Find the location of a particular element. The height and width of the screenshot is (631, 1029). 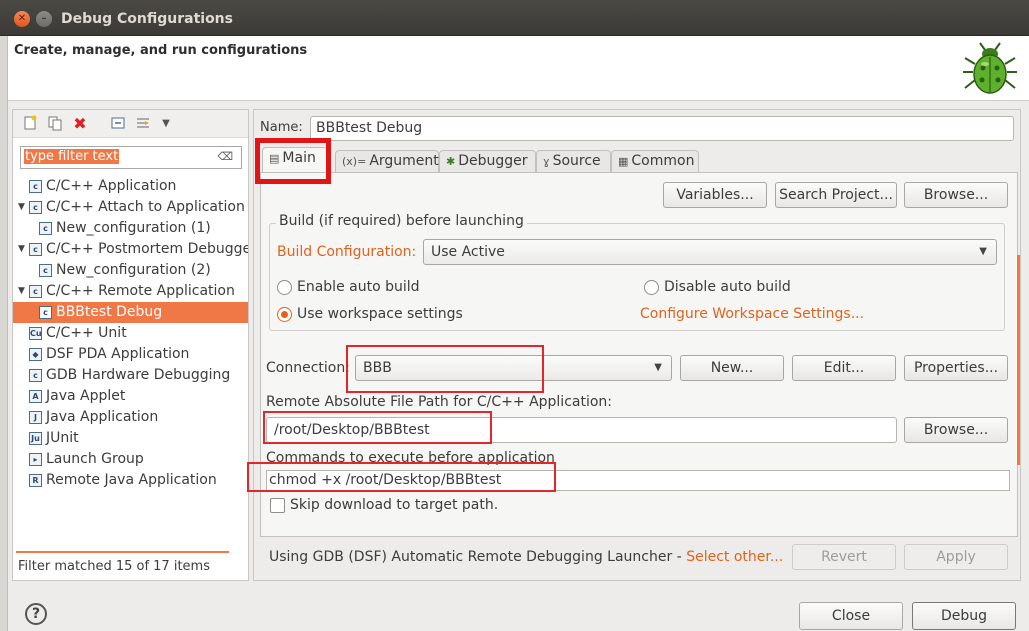

tree-item: c GDB Hardware Debugging is located at coordinates (130, 375).